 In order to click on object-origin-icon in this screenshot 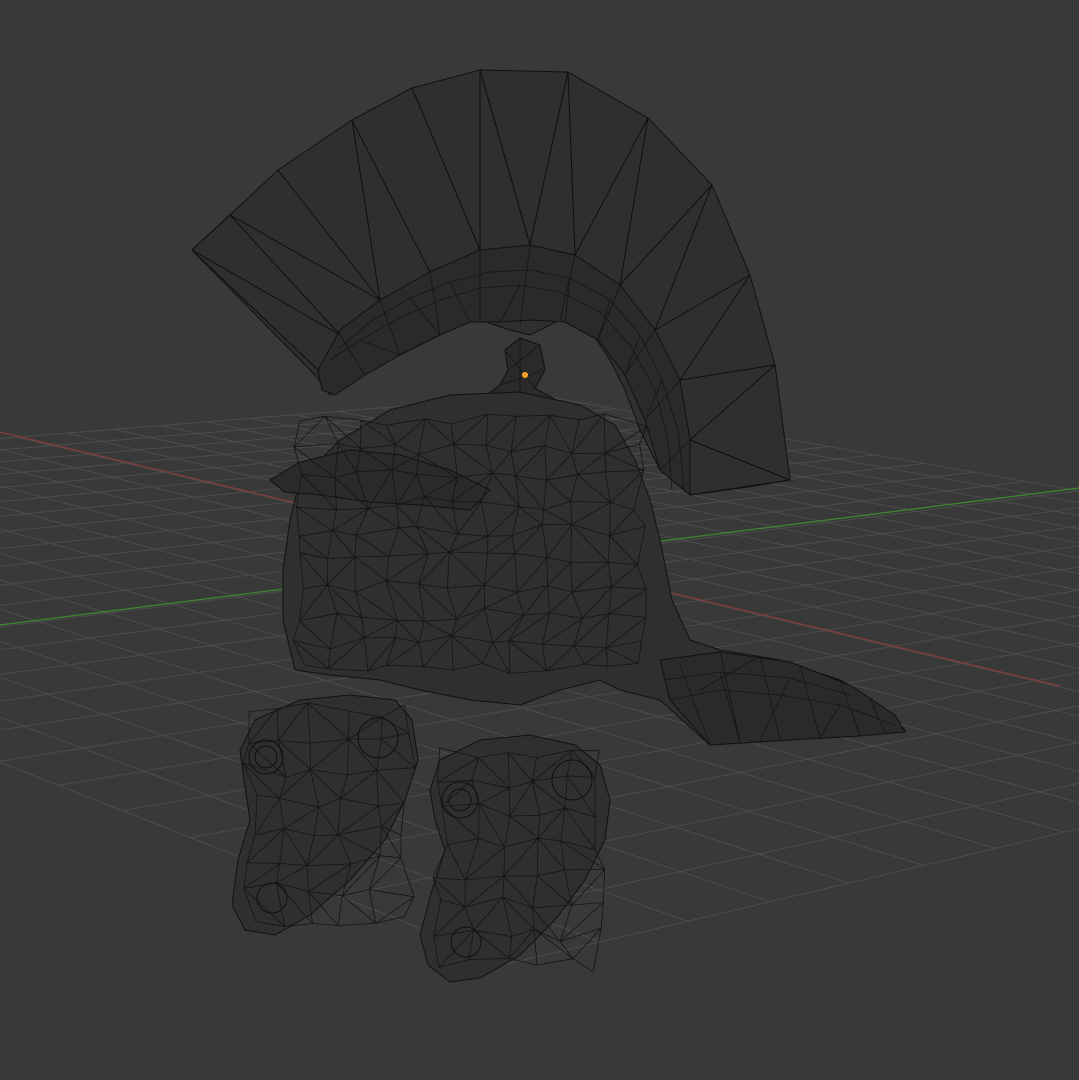, I will do `click(525, 375)`.